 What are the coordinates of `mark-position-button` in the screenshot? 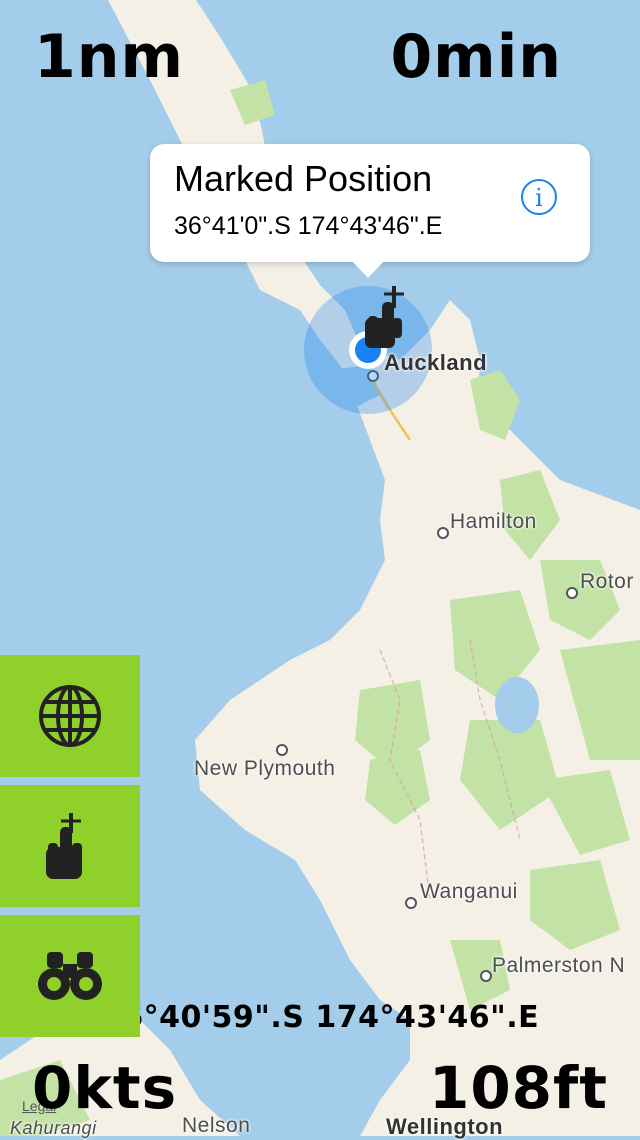 It's located at (70, 846).